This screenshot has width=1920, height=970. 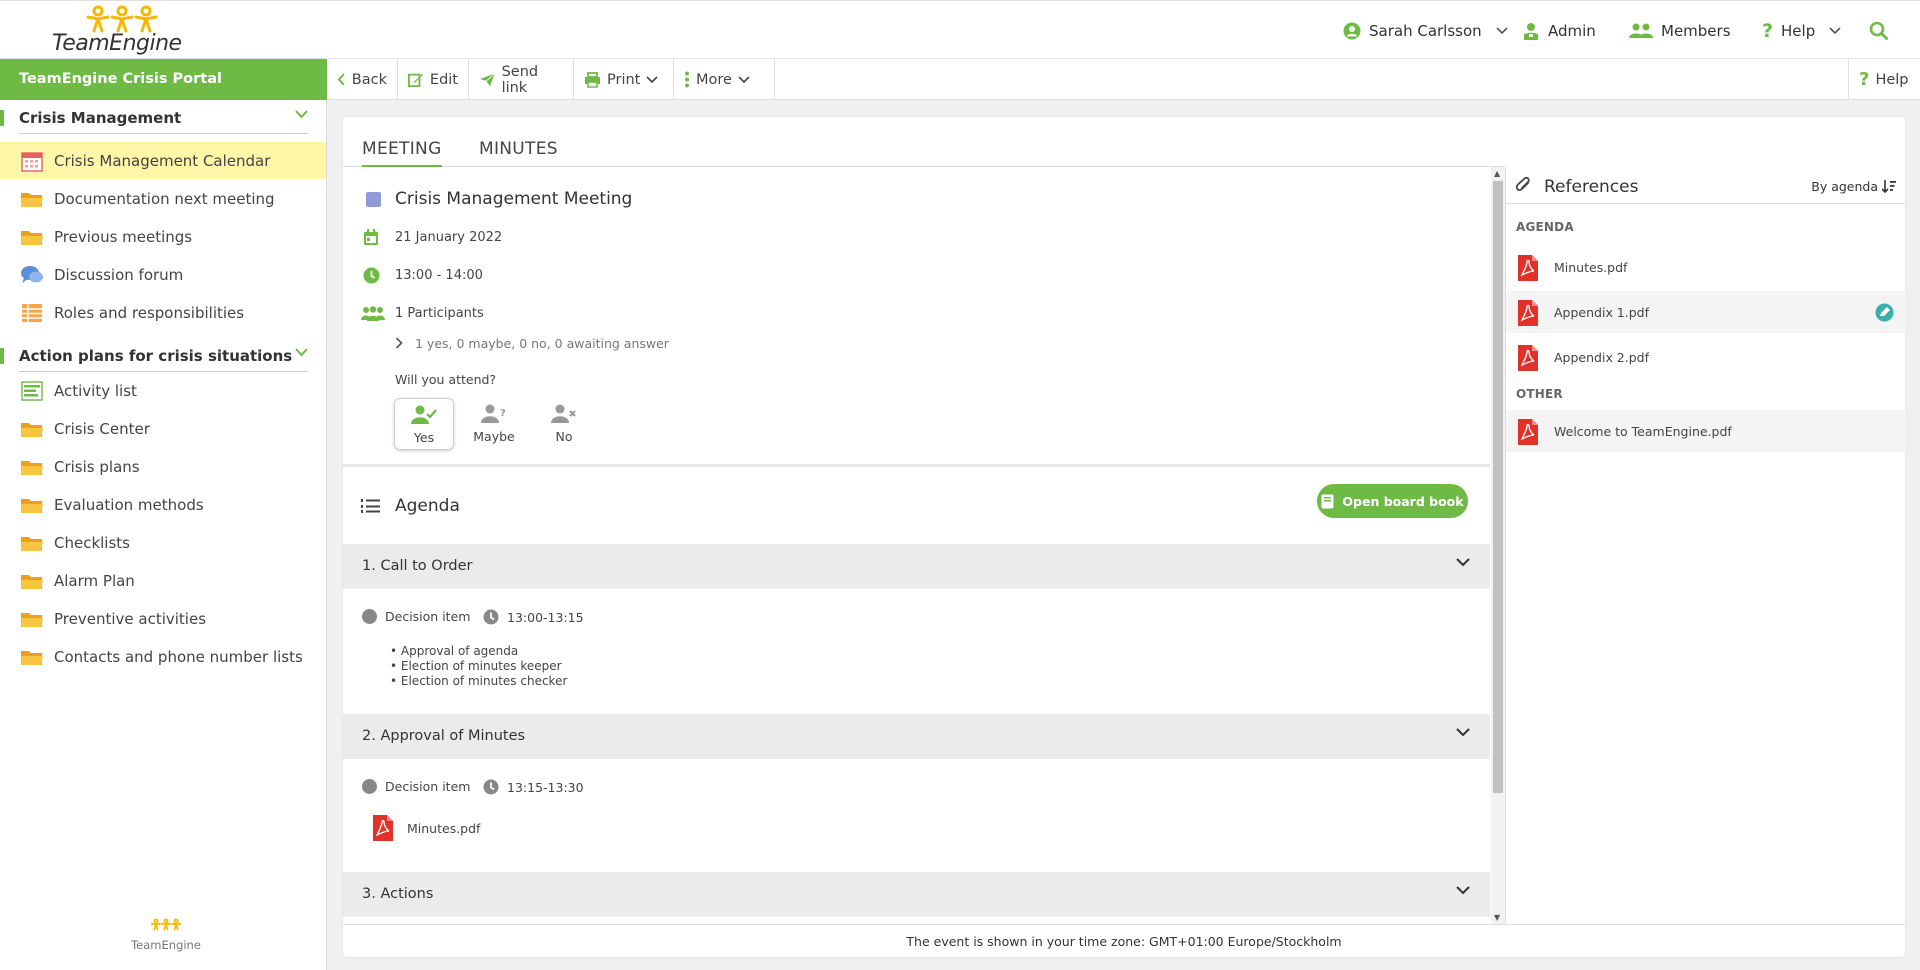 What do you see at coordinates (1706, 267) in the screenshot?
I see `reference-file: Minutes.pdf` at bounding box center [1706, 267].